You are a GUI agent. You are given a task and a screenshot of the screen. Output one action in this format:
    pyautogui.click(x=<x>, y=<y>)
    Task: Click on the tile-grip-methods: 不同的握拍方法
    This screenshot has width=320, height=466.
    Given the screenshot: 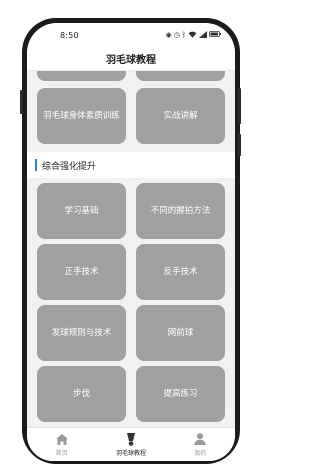 What is the action you would take?
    pyautogui.click(x=180, y=211)
    